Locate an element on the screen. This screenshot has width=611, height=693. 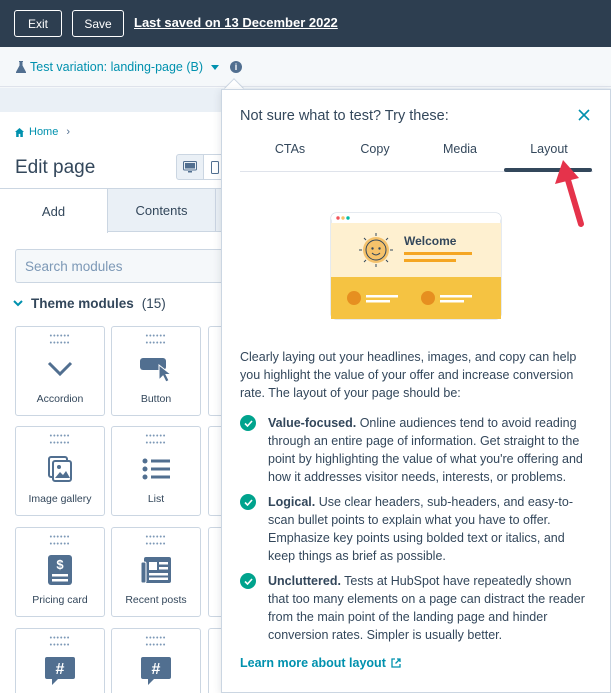
tab-layout: Layout is located at coordinates (549, 149).